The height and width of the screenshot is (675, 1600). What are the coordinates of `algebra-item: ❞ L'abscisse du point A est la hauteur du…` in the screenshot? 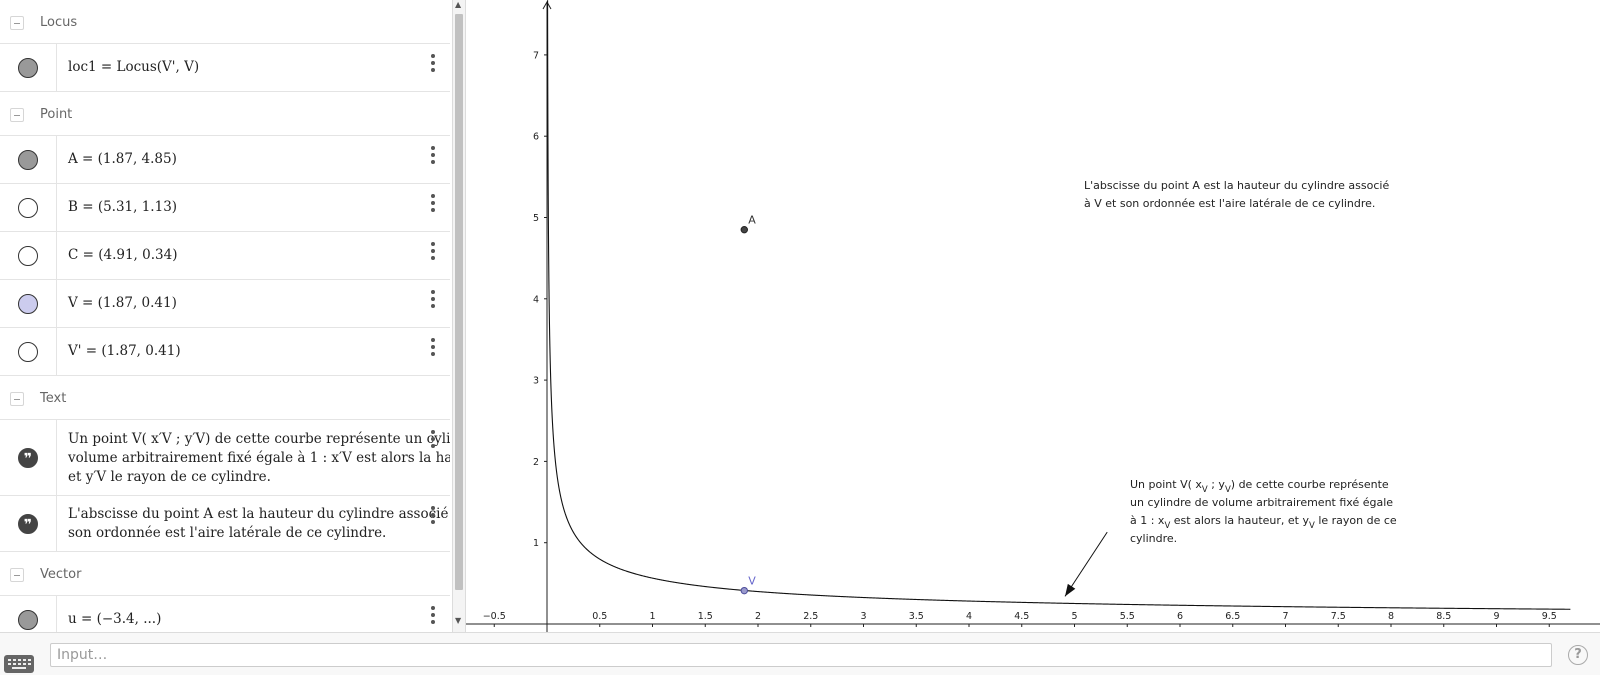 It's located at (225, 524).